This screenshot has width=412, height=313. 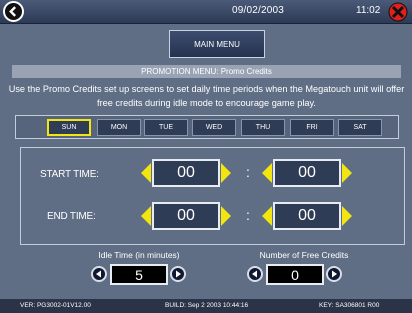 What do you see at coordinates (186, 216) in the screenshot?
I see `end-hour-field: 00` at bounding box center [186, 216].